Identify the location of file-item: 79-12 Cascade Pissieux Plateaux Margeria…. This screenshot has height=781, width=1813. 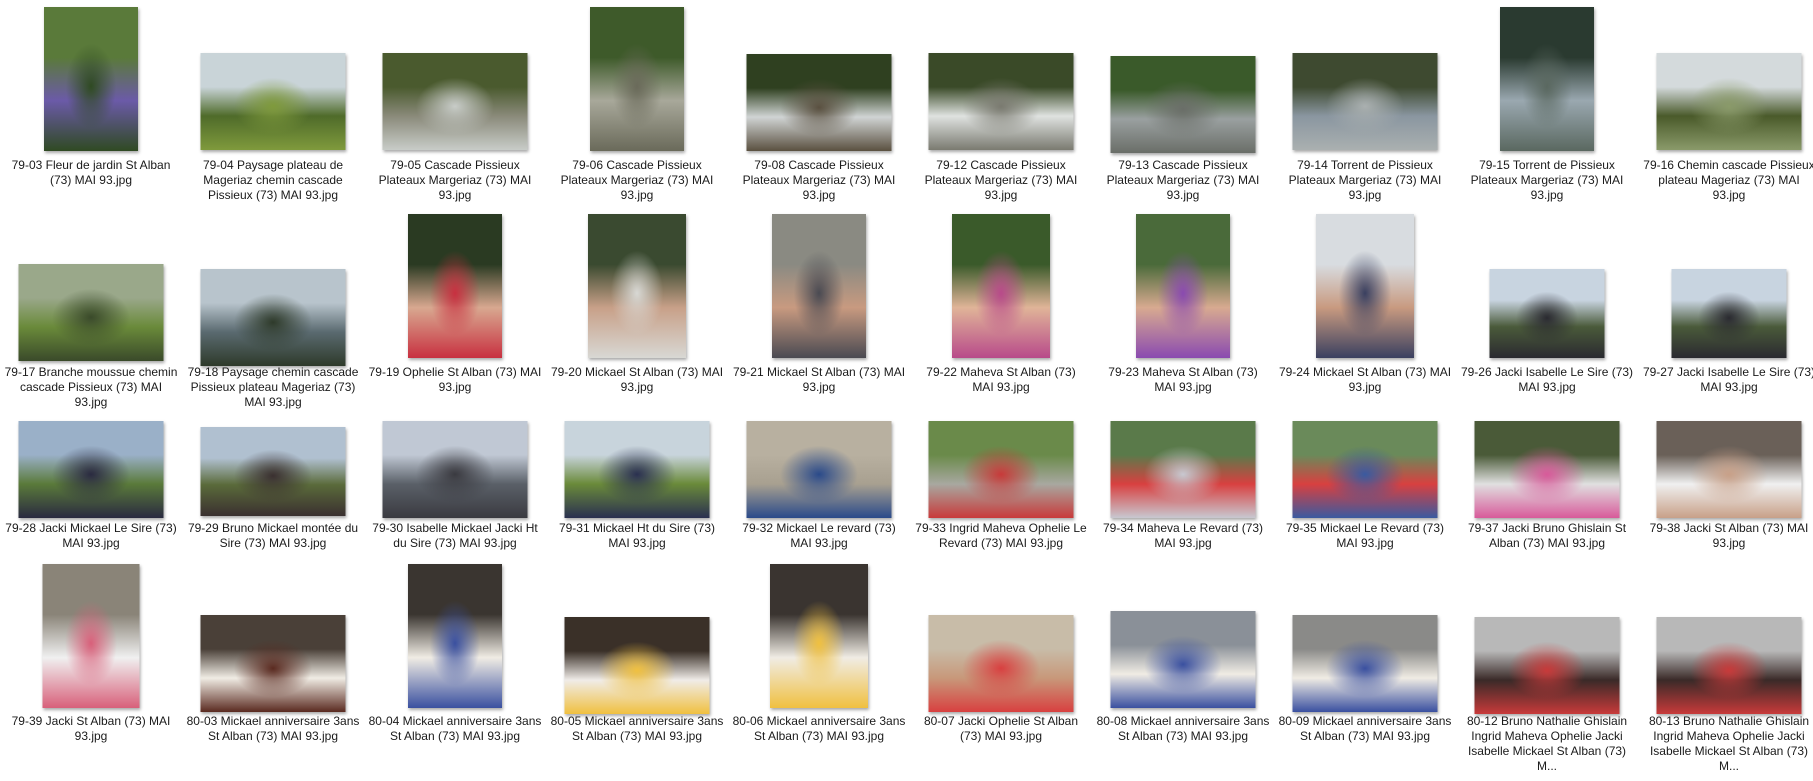
(1001, 103).